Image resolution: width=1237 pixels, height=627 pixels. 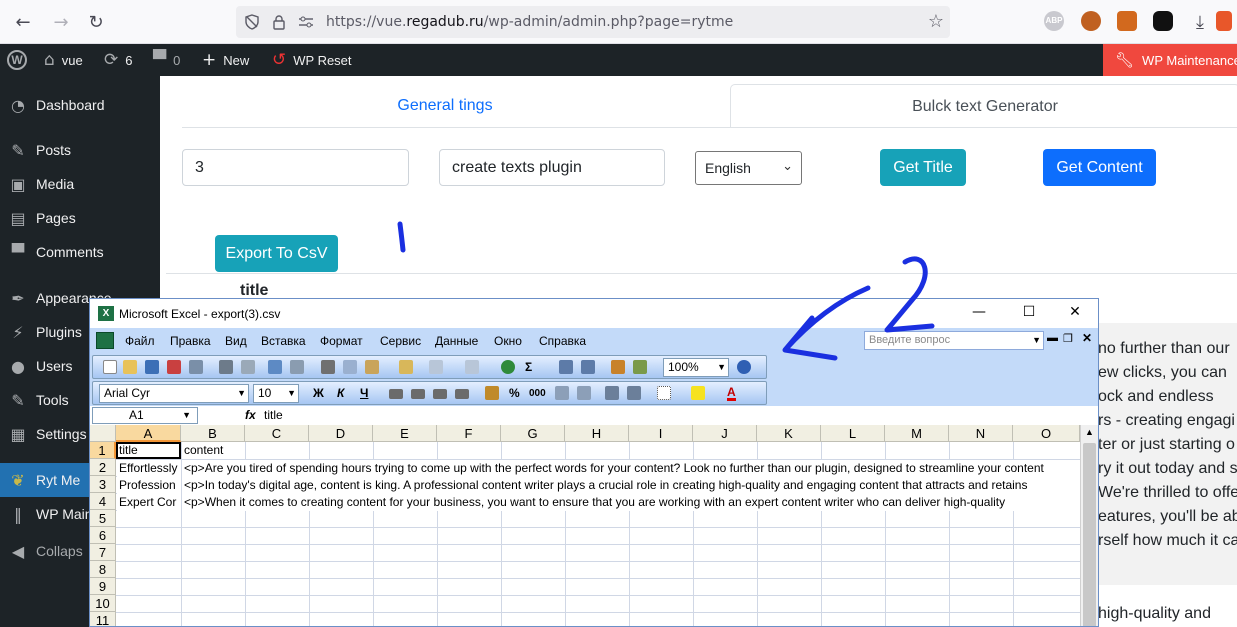 I want to click on column-header-m: M, so click(x=917, y=433).